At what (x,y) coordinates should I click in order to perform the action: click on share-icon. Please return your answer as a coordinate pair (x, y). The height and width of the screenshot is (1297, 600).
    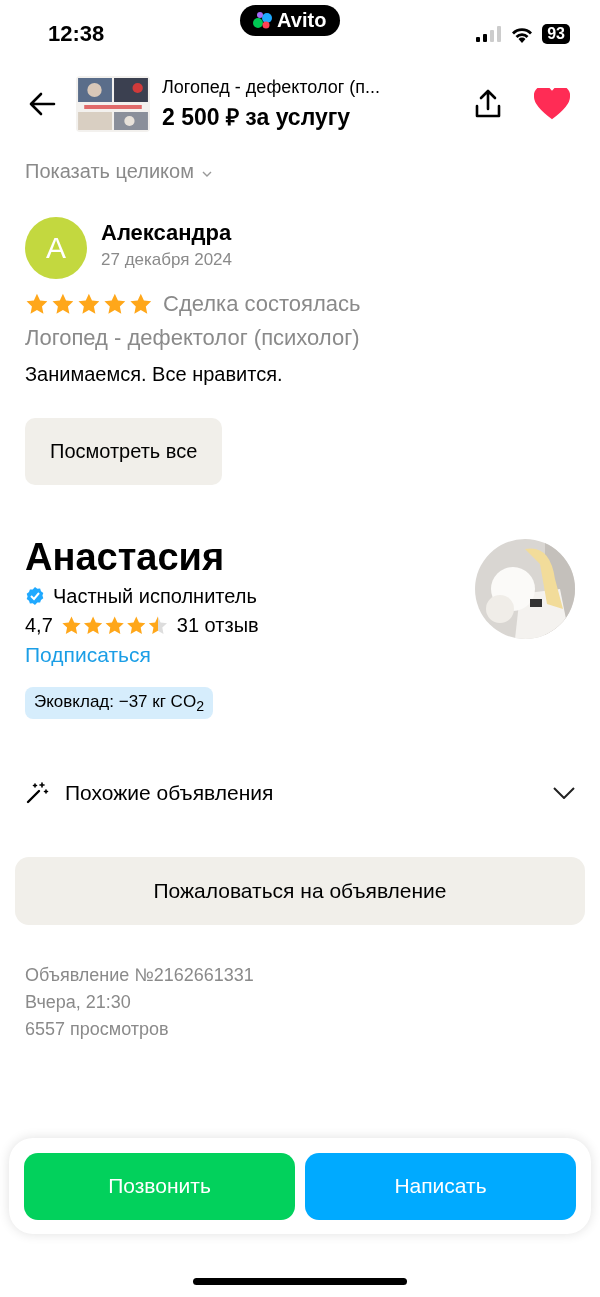
    Looking at the image, I should click on (488, 104).